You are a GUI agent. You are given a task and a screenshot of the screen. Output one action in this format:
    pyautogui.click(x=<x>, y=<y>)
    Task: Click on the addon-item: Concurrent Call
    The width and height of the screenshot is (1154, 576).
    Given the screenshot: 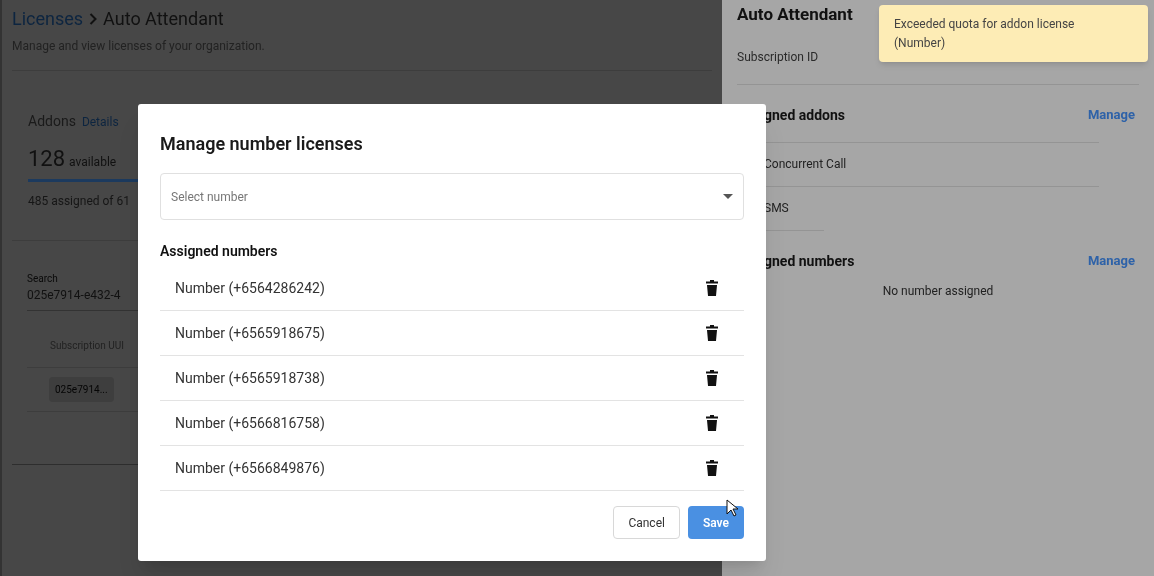 What is the action you would take?
    pyautogui.click(x=805, y=164)
    